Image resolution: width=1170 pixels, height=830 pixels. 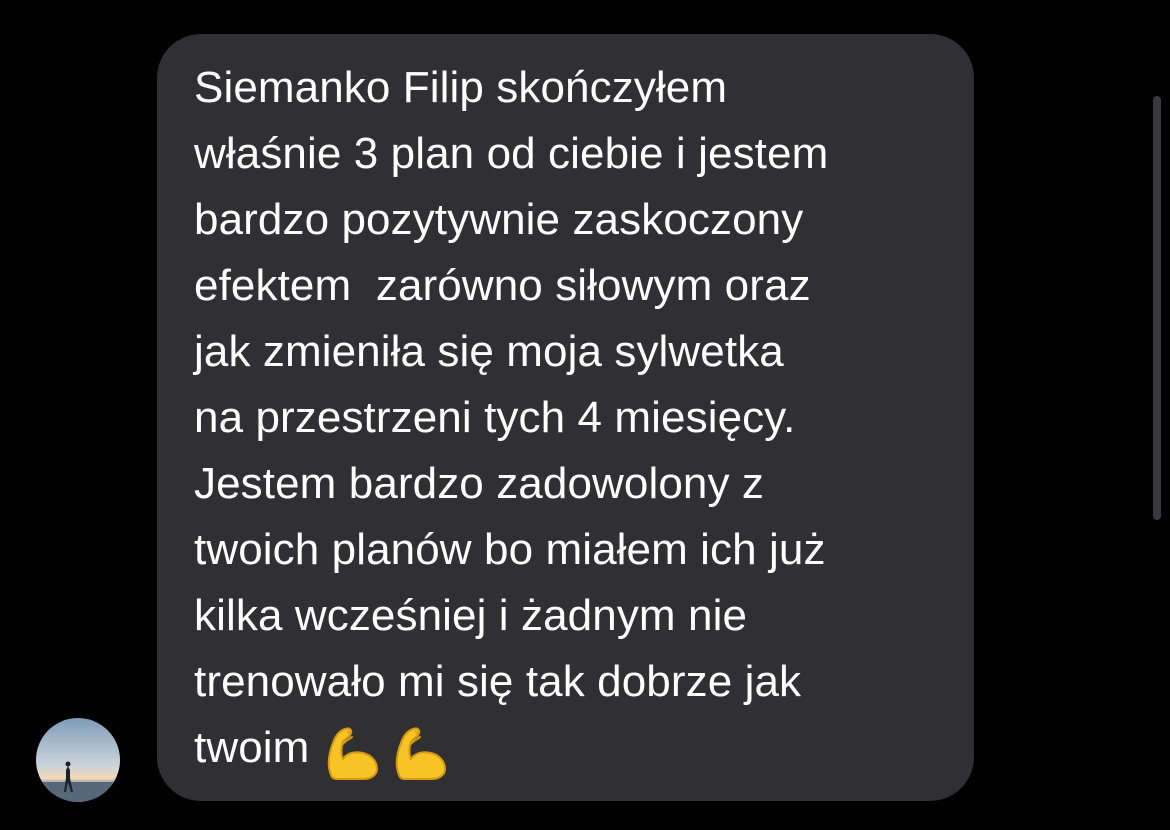 I want to click on message-line: właśnie 3 plan od ciebie i jestem, so click(x=511, y=153).